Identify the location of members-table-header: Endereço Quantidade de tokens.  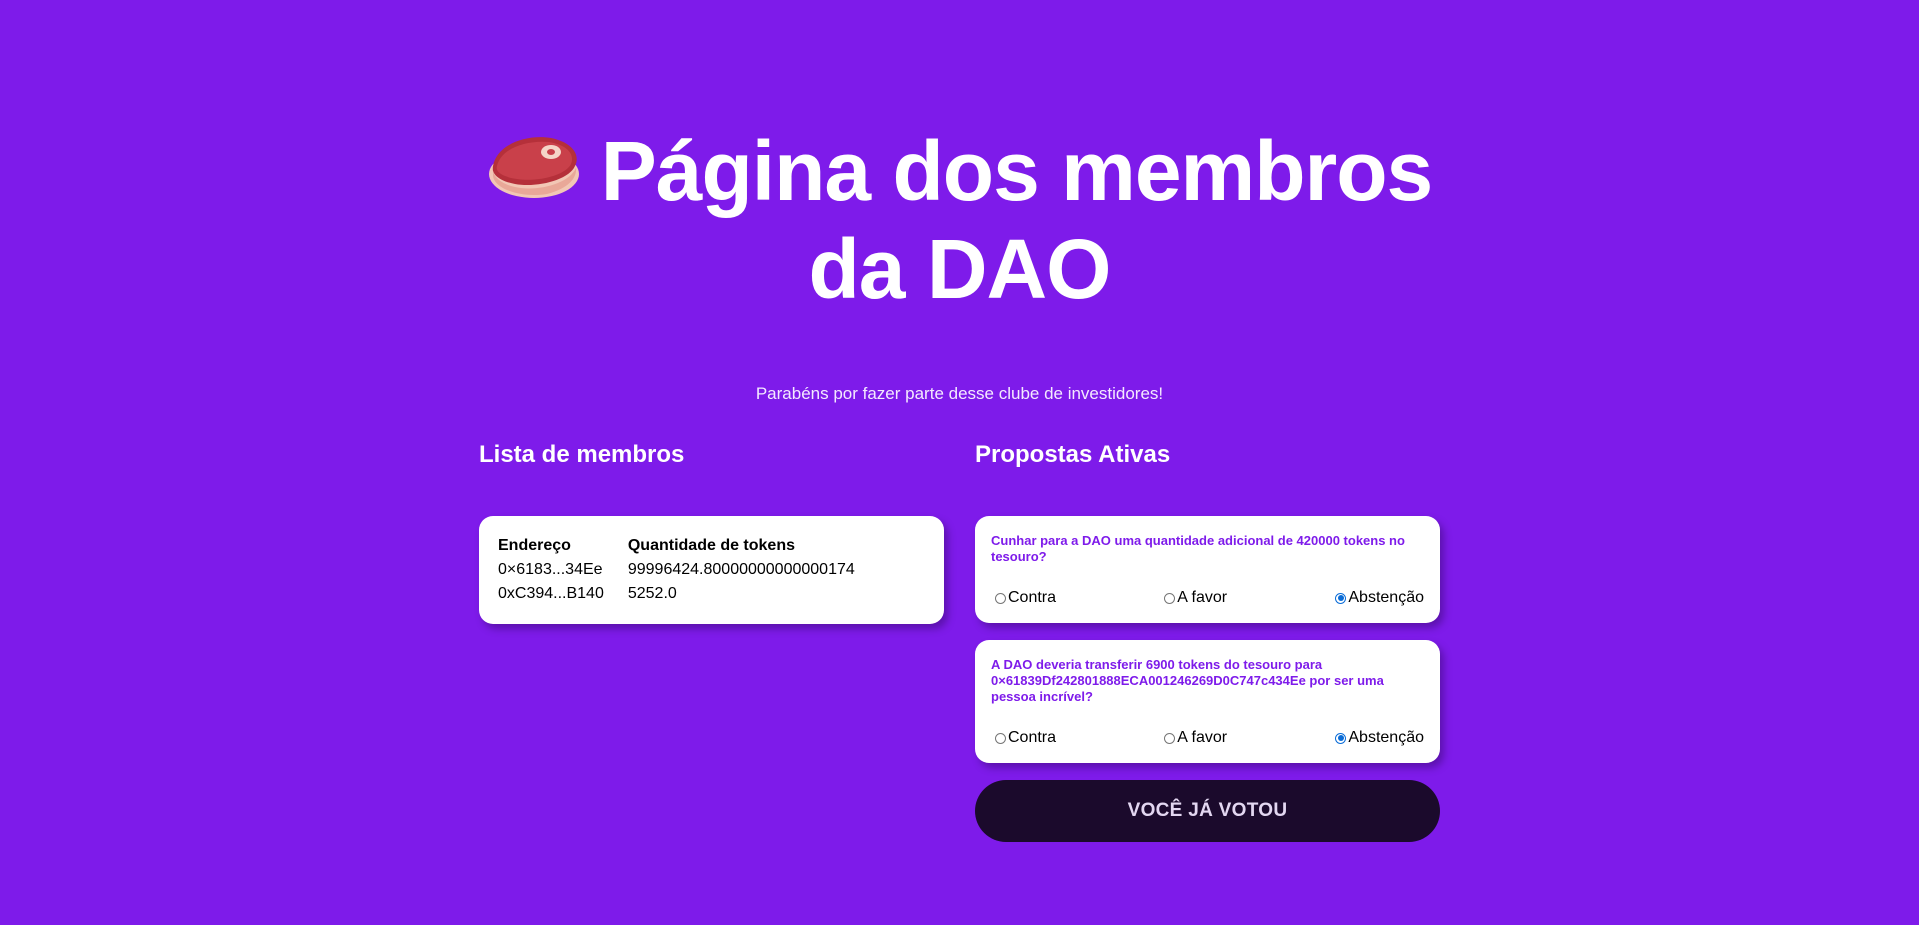
(688, 546).